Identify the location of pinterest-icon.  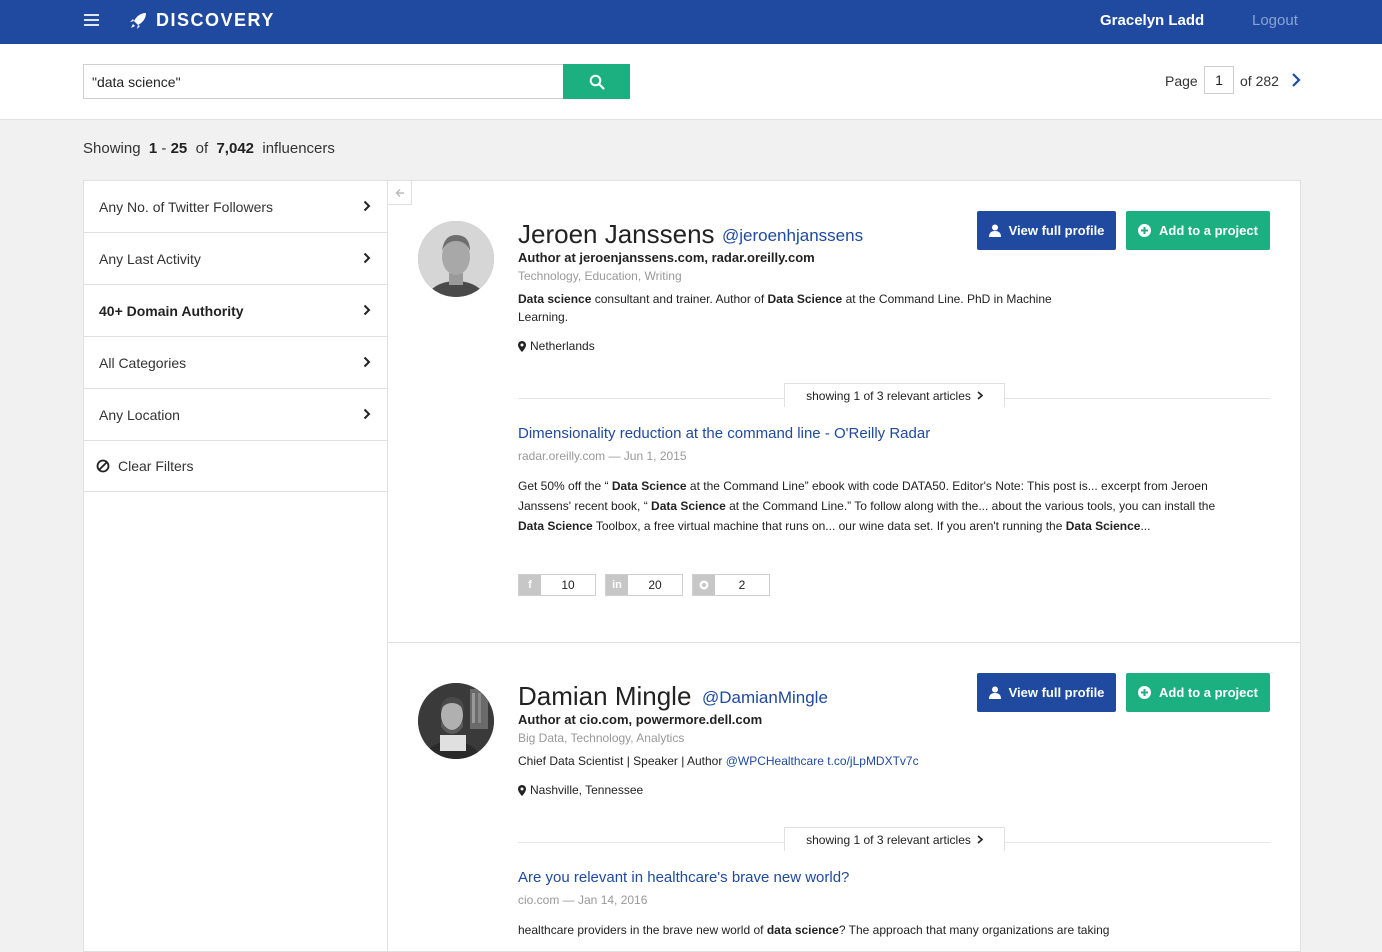
(704, 585).